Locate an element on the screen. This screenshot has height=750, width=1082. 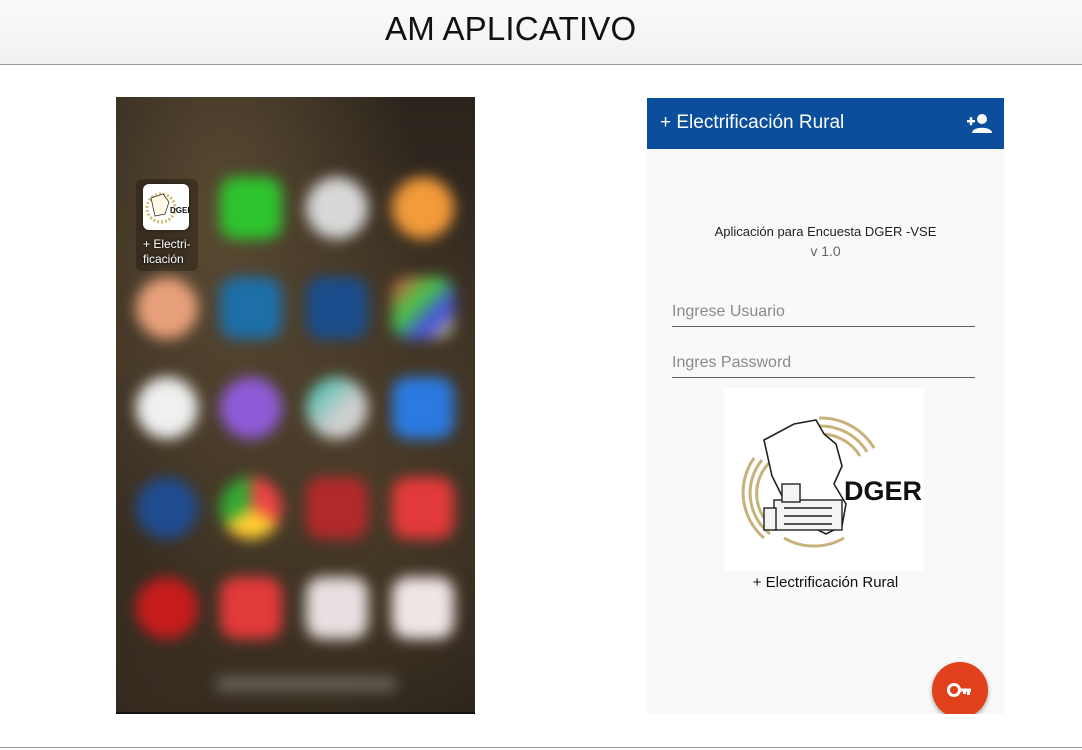
blurred-dock is located at coordinates (306, 684).